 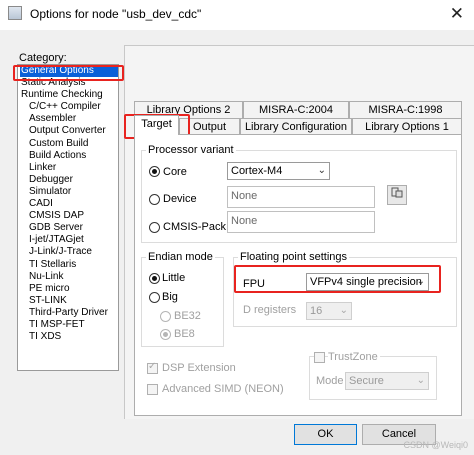 I want to click on fpu-select-value: VFPv4 single precision, so click(x=366, y=282).